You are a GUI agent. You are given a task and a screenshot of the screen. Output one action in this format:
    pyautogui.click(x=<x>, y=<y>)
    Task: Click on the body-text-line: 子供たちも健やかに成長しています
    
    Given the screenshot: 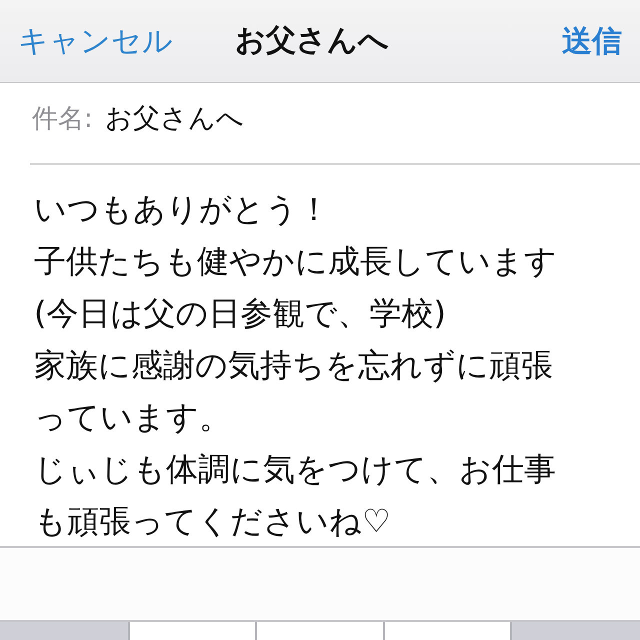 What is the action you would take?
    pyautogui.click(x=295, y=261)
    